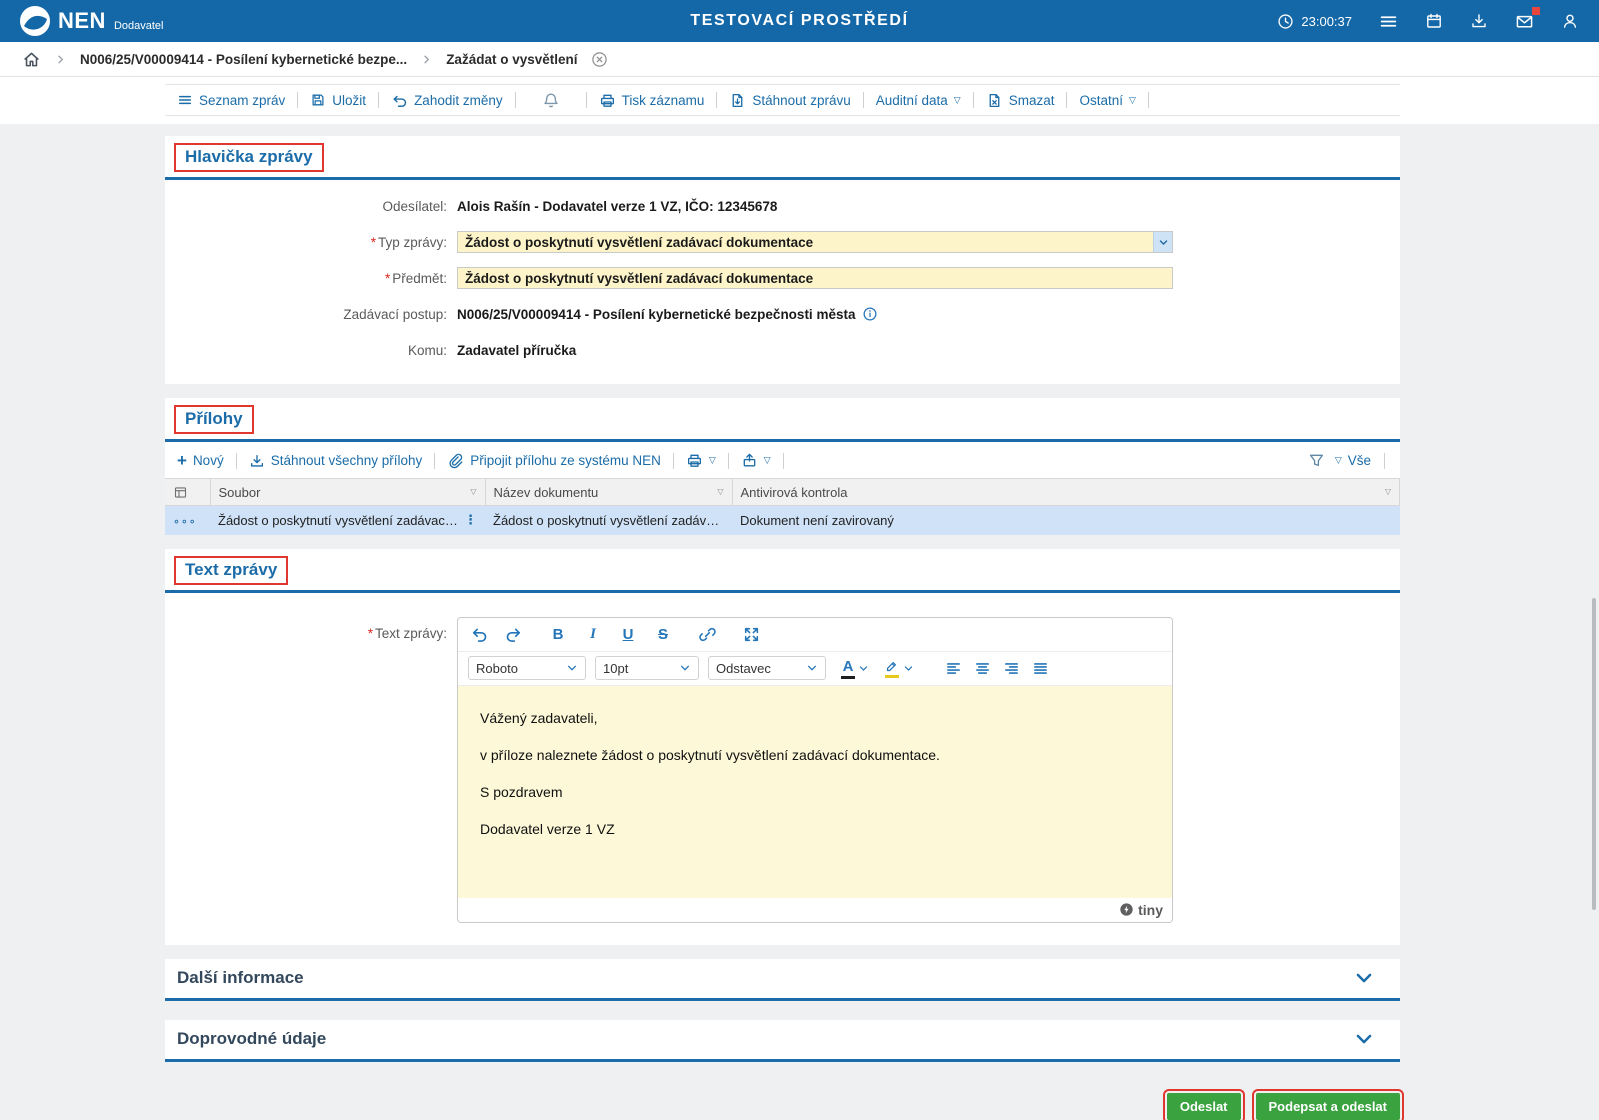 This screenshot has height=1120, width=1599. Describe the element at coordinates (782, 1040) in the screenshot. I see `section-accompanying-data: Doprovodné údaje` at that location.